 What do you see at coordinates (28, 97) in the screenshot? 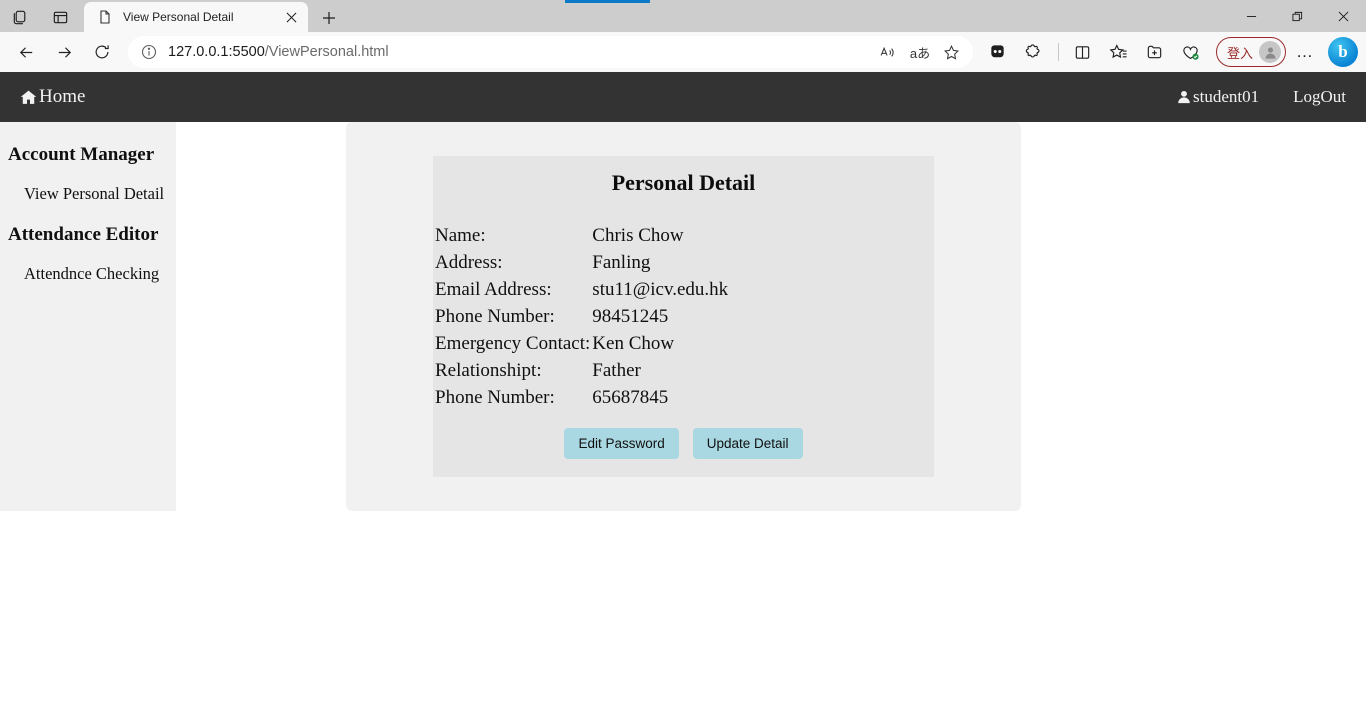
I see `home-icon` at bounding box center [28, 97].